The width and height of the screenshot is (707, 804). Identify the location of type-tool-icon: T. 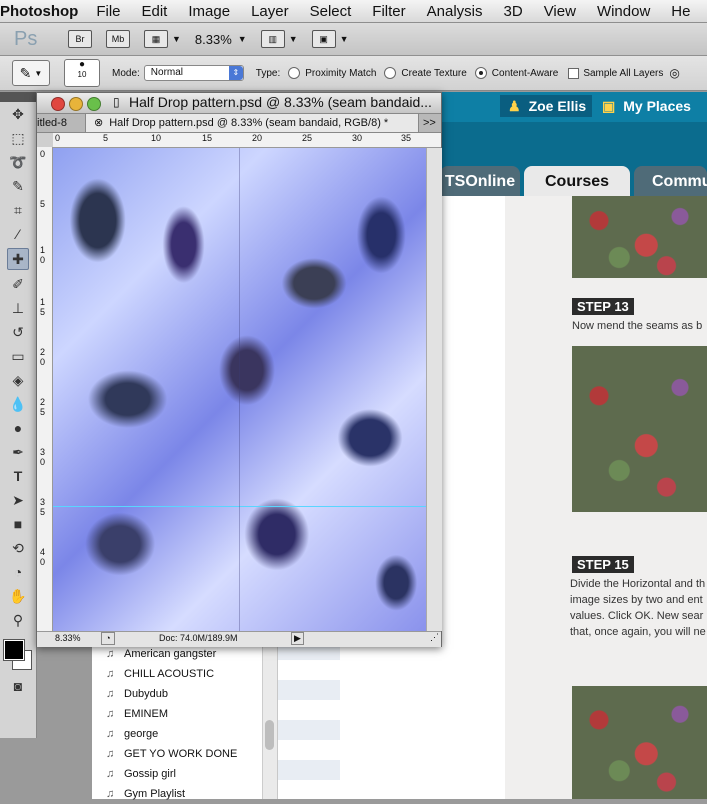
(18, 476).